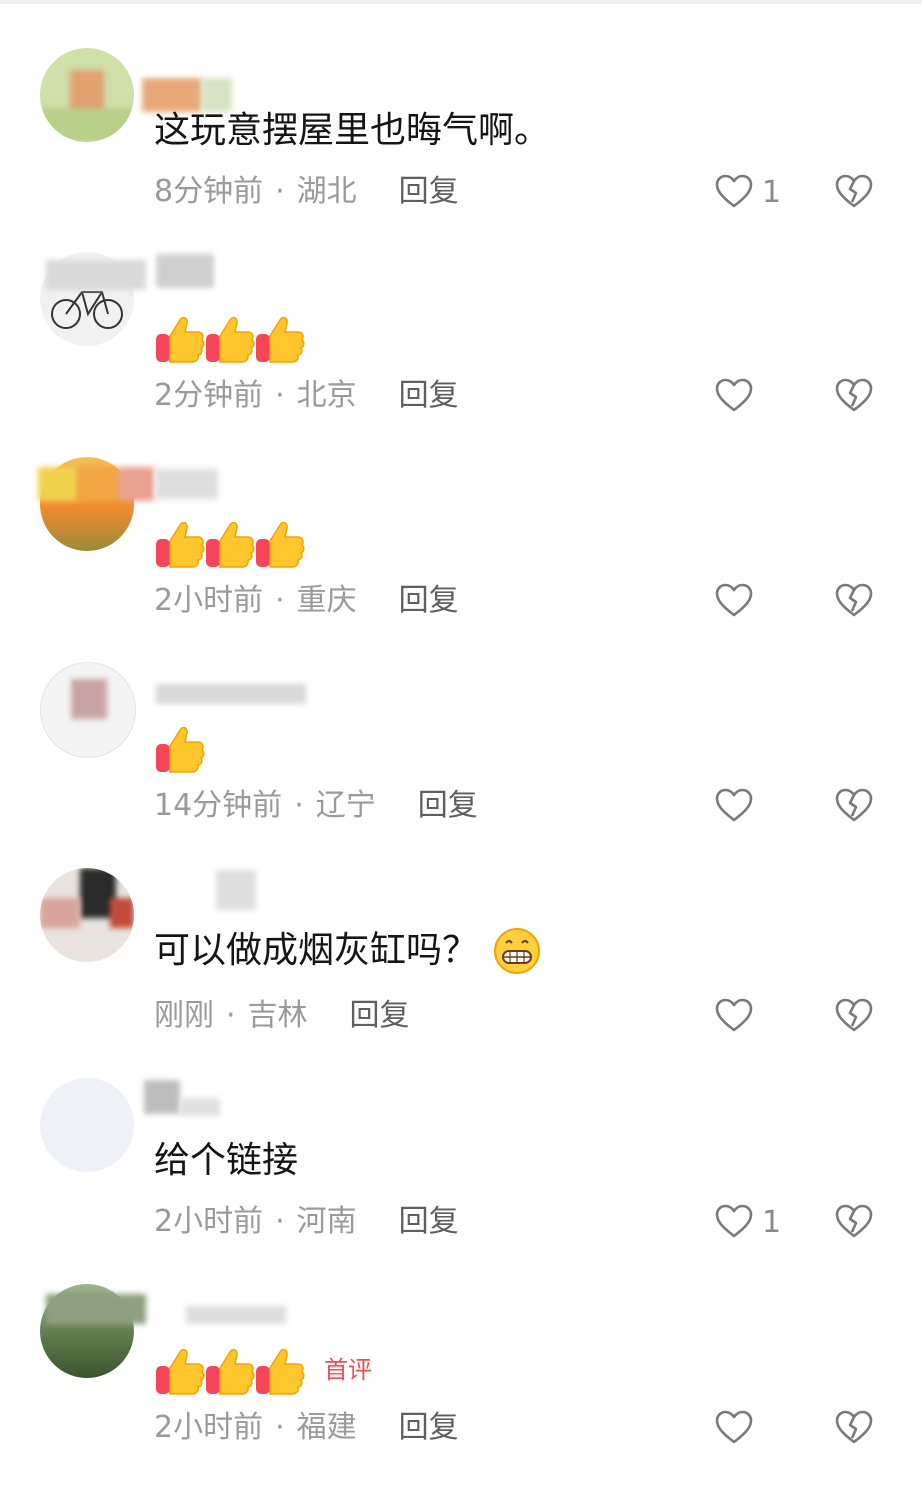 The image size is (922, 1489). What do you see at coordinates (348, 1370) in the screenshot?
I see `first-comment-badge: 首评` at bounding box center [348, 1370].